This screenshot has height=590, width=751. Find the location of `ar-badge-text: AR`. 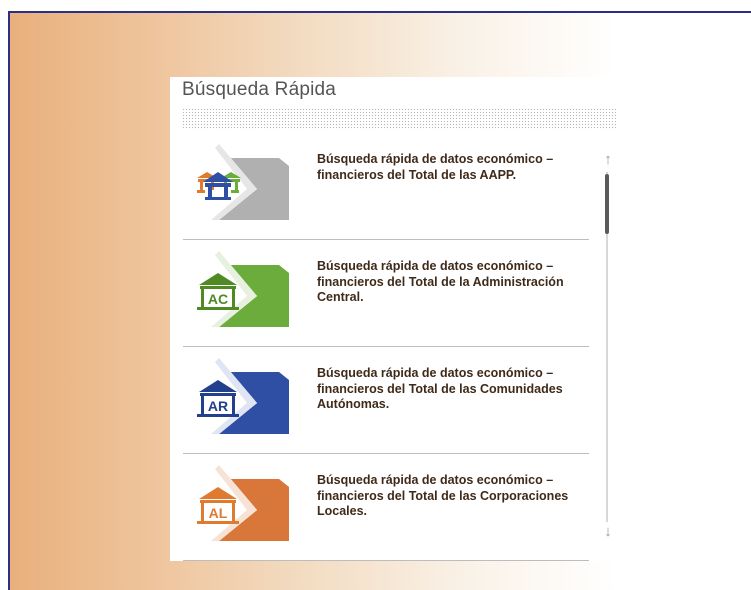

ar-badge-text: AR is located at coordinates (218, 406).